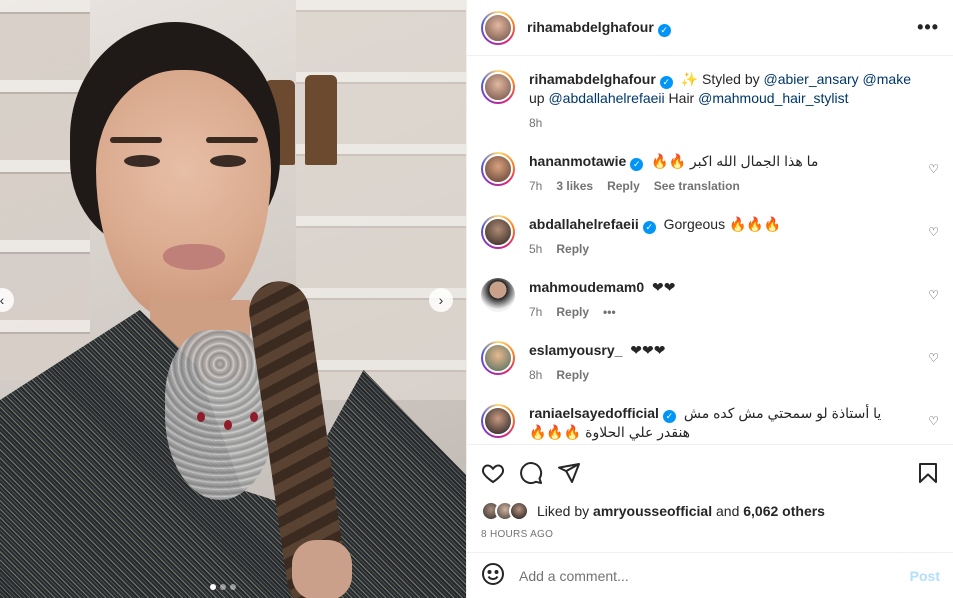 This screenshot has width=953, height=598. I want to click on caption-text: up, so click(537, 98).